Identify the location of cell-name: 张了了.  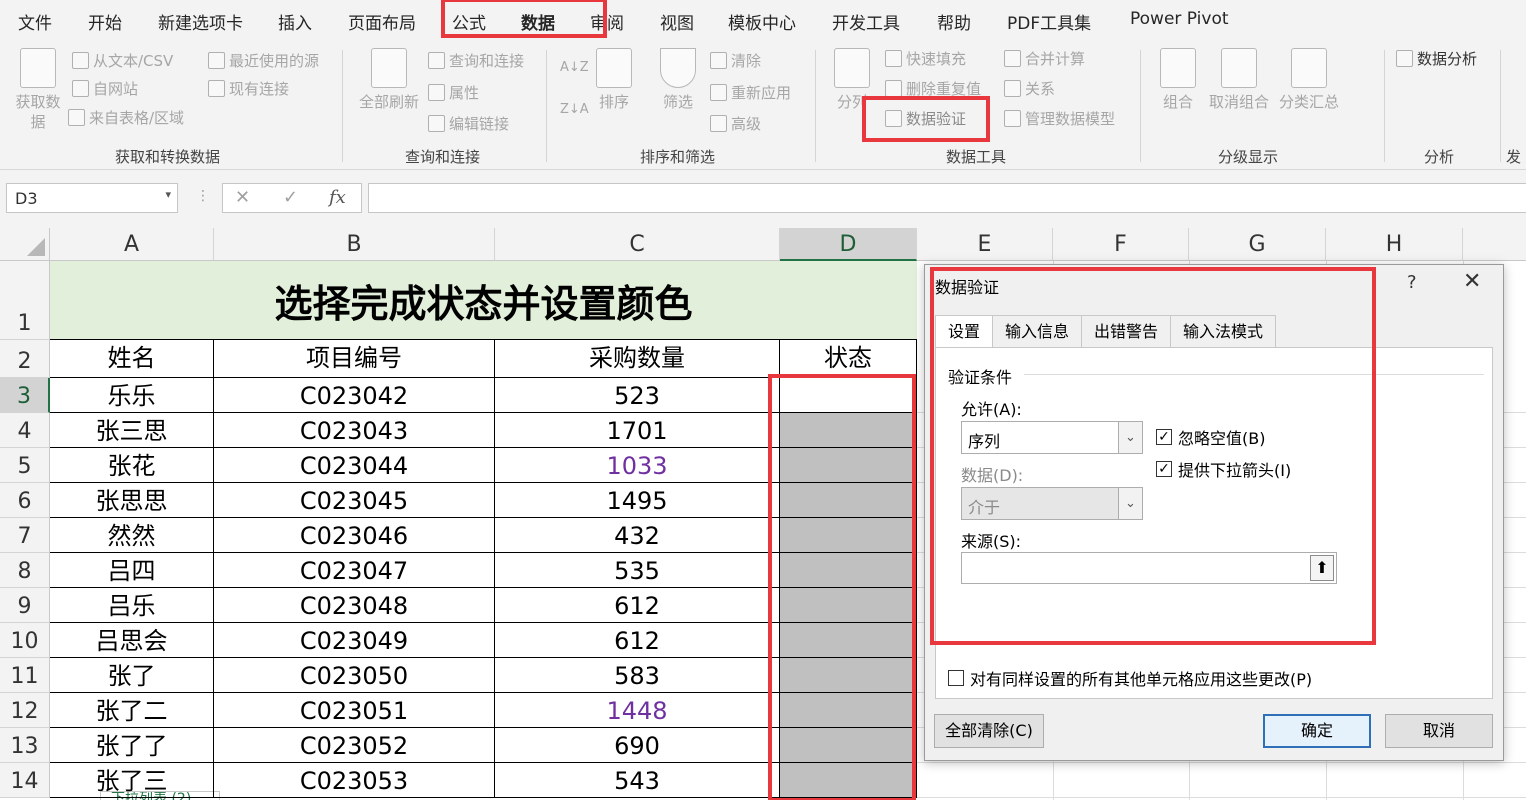
(132, 745).